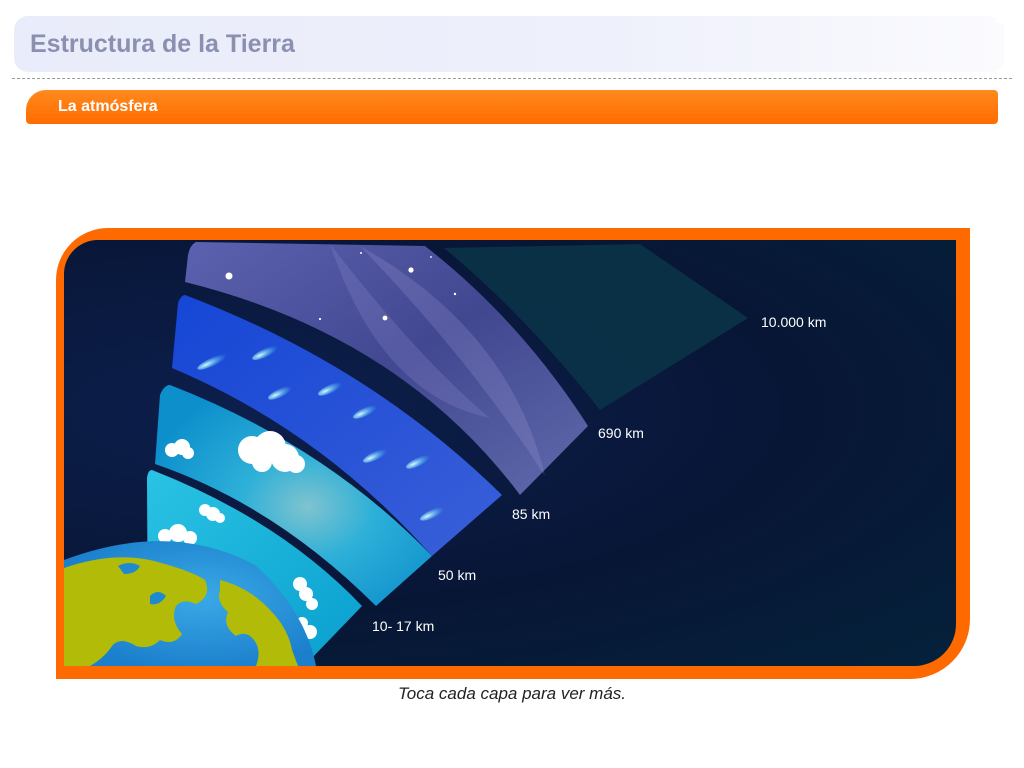 Image resolution: width=1024 pixels, height=768 pixels. What do you see at coordinates (999, 20) in the screenshot?
I see `decorative-dot` at bounding box center [999, 20].